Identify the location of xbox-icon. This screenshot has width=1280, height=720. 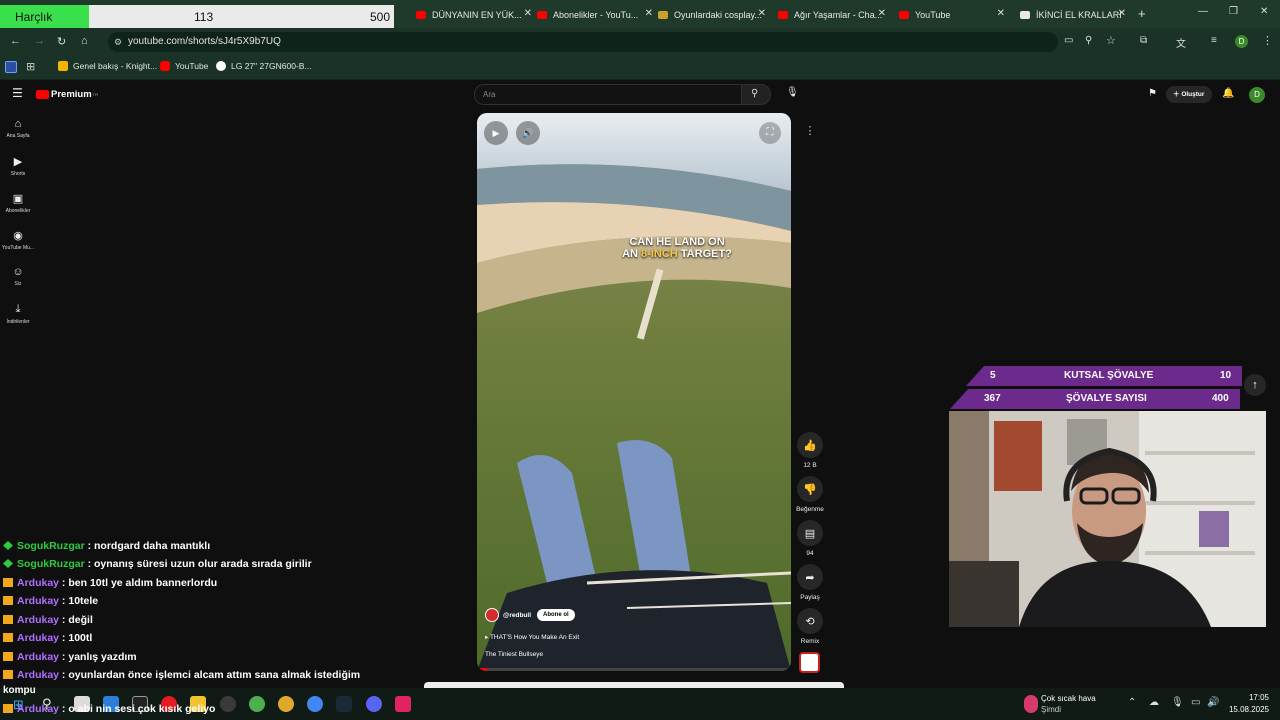
(257, 704).